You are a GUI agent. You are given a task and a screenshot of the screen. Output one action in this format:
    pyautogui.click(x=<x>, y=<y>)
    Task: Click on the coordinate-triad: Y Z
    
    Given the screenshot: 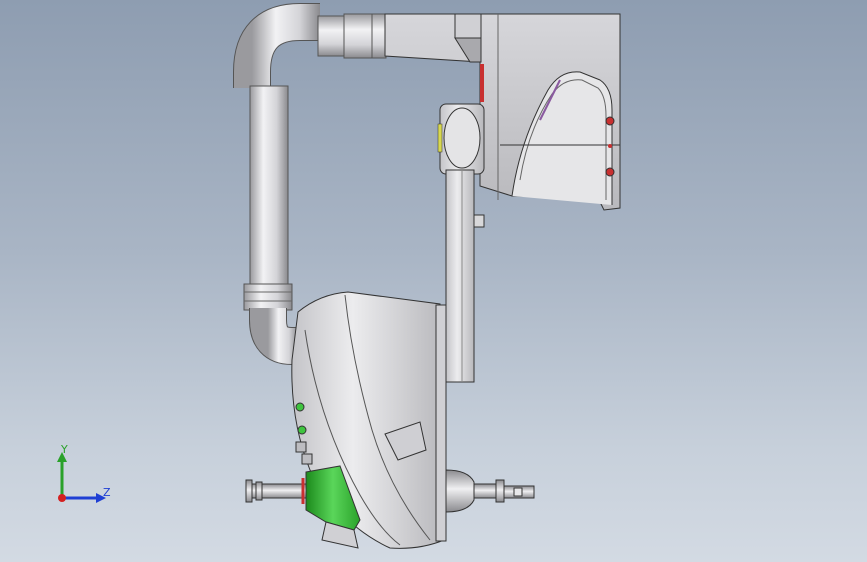 What is the action you would take?
    pyautogui.click(x=85, y=480)
    